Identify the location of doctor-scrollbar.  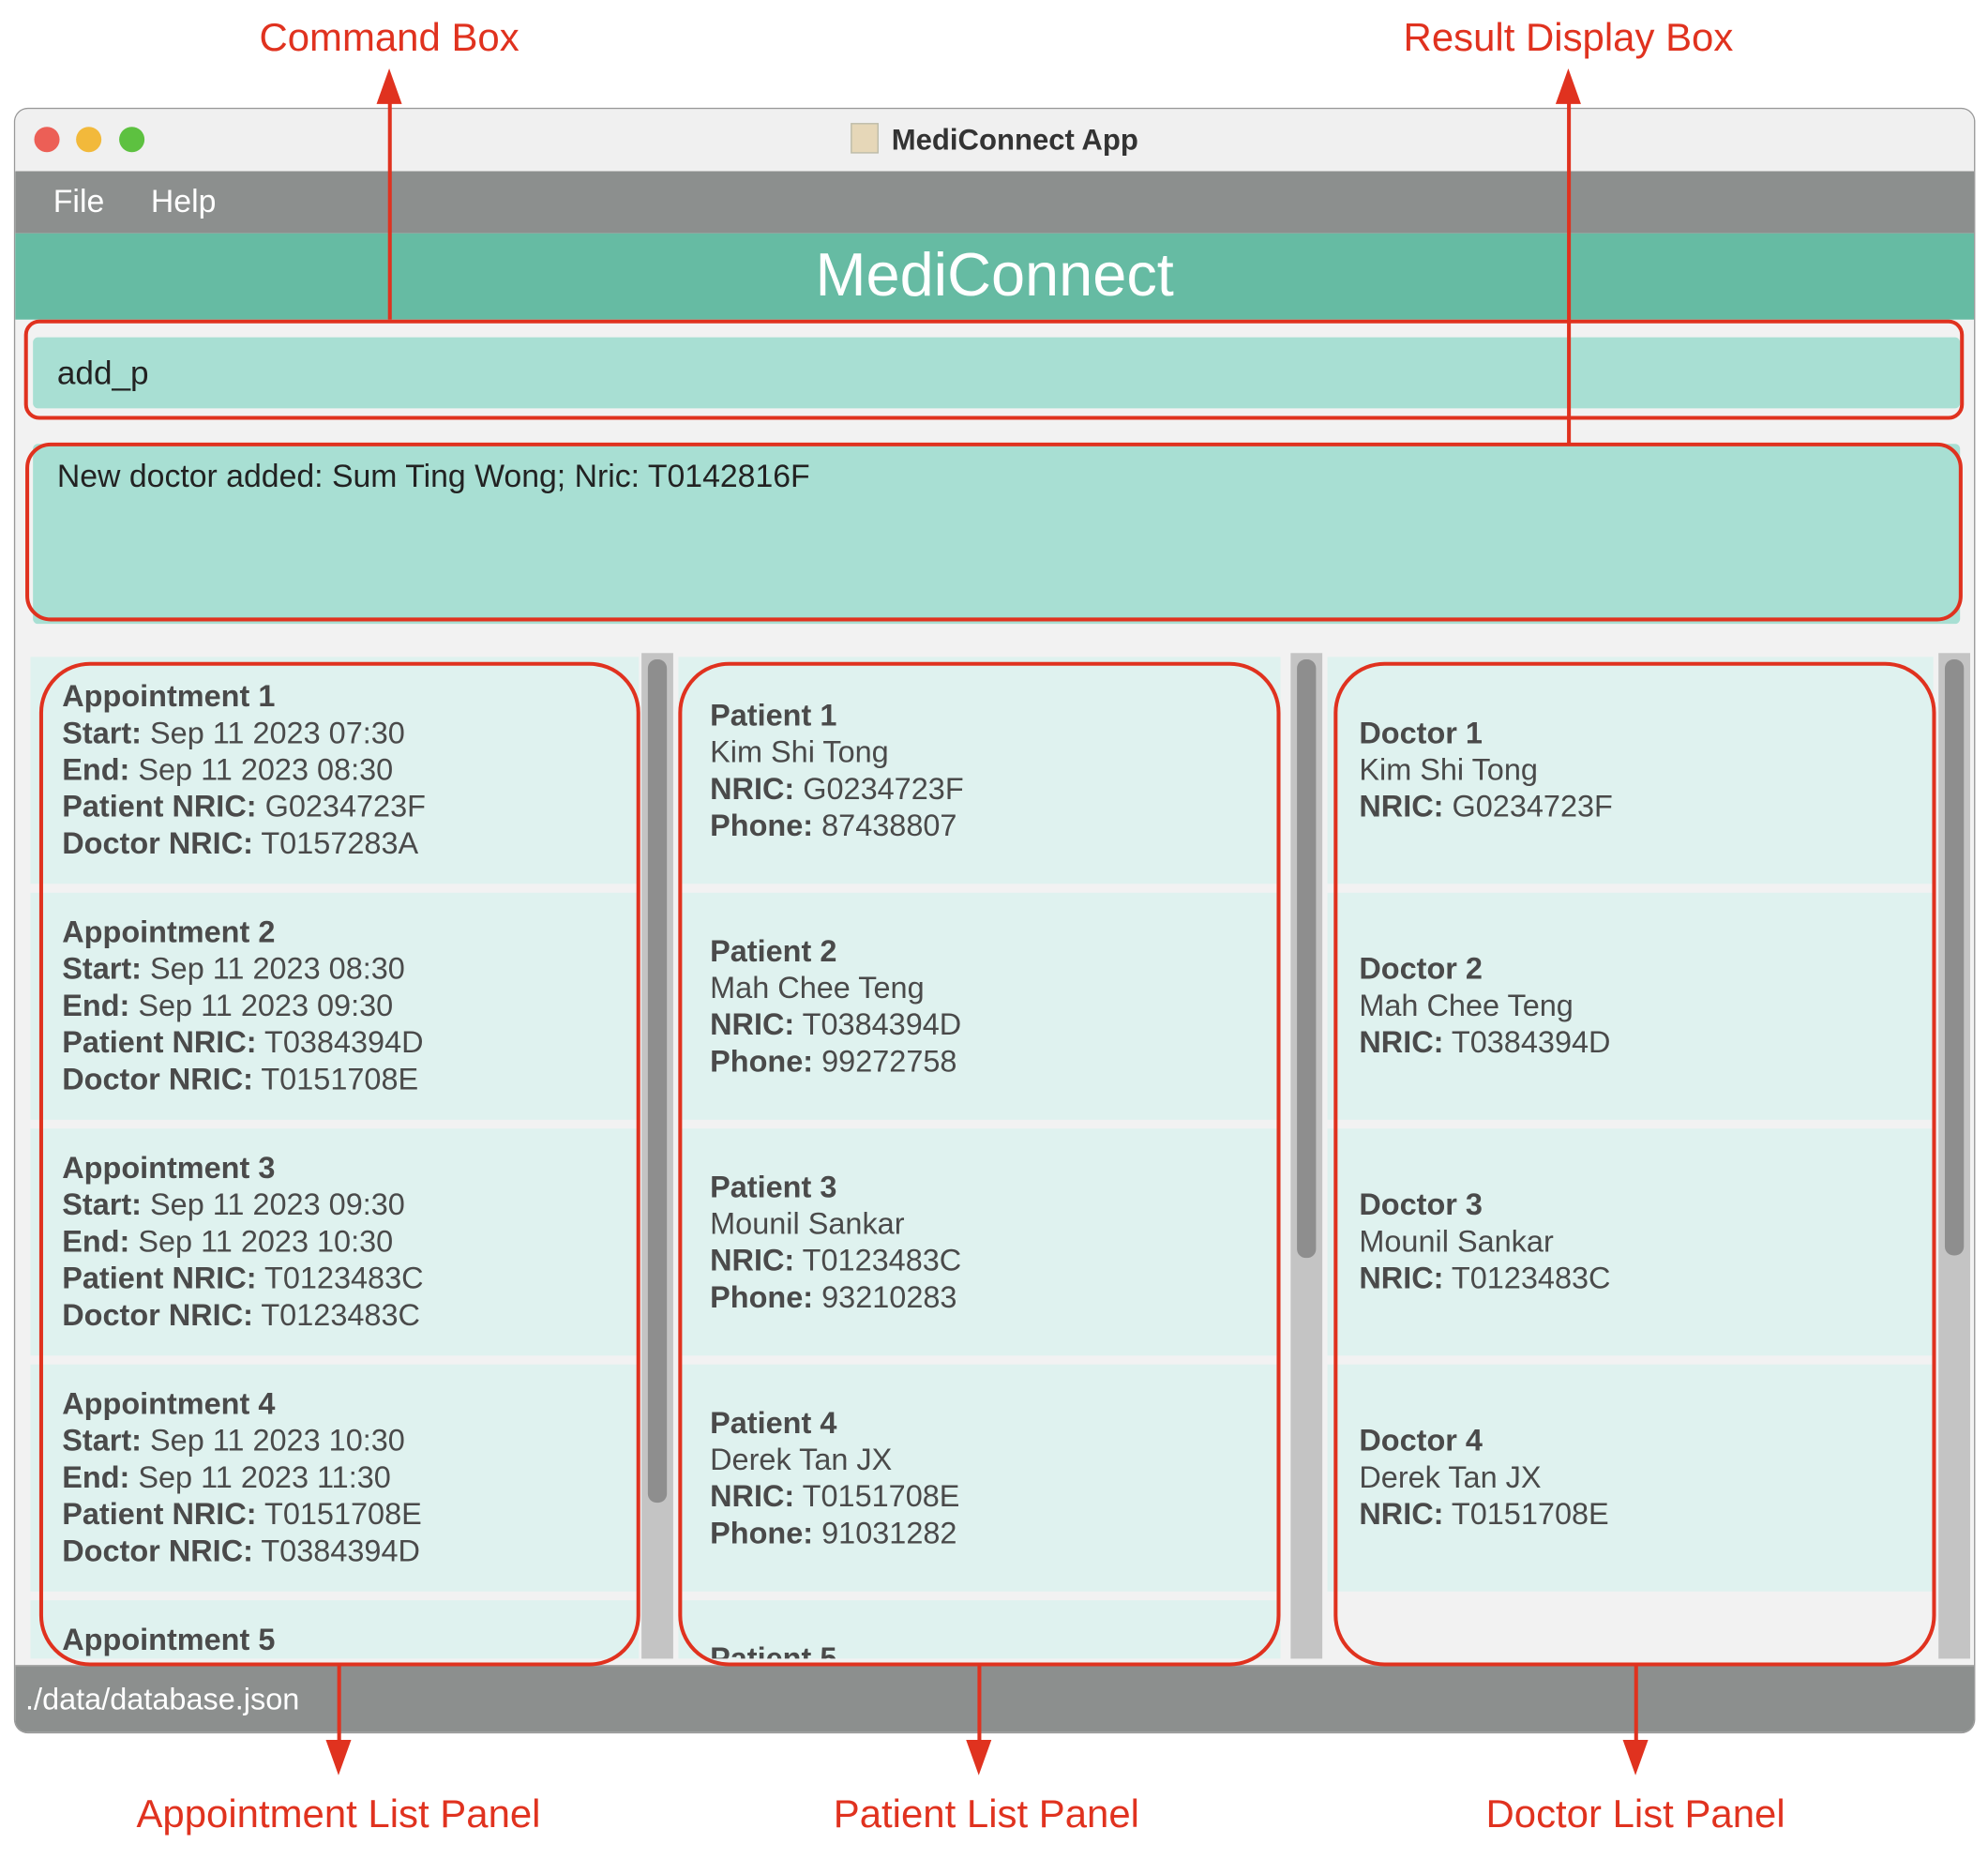
(1955, 1156).